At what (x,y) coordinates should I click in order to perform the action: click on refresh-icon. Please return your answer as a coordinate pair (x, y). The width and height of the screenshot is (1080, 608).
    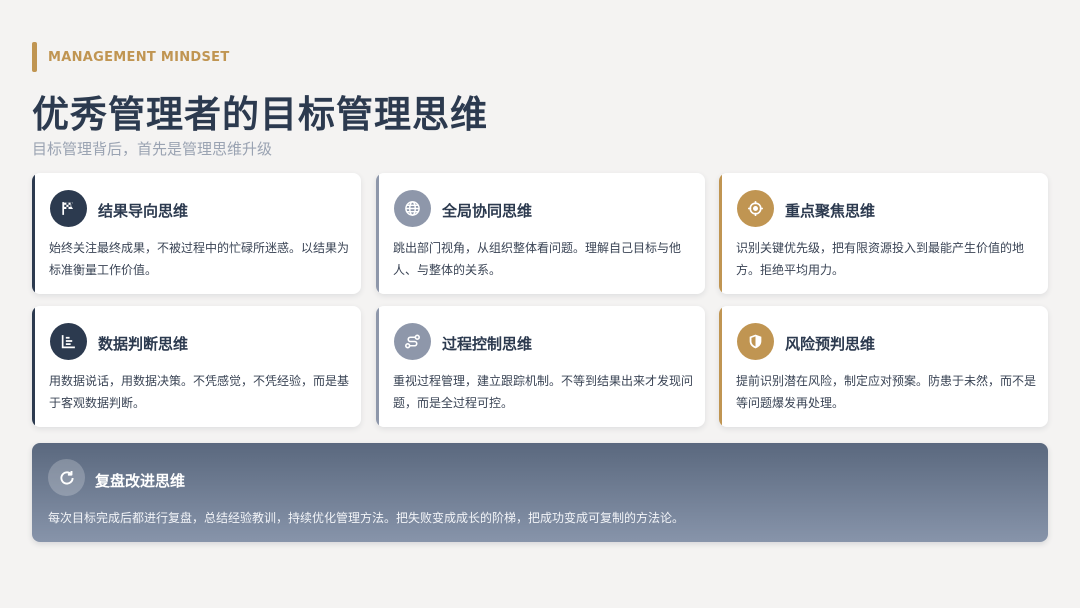
    Looking at the image, I should click on (66, 477).